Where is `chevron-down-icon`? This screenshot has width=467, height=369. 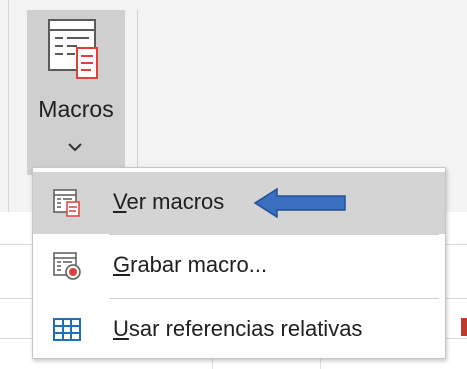
chevron-down-icon is located at coordinates (75, 147).